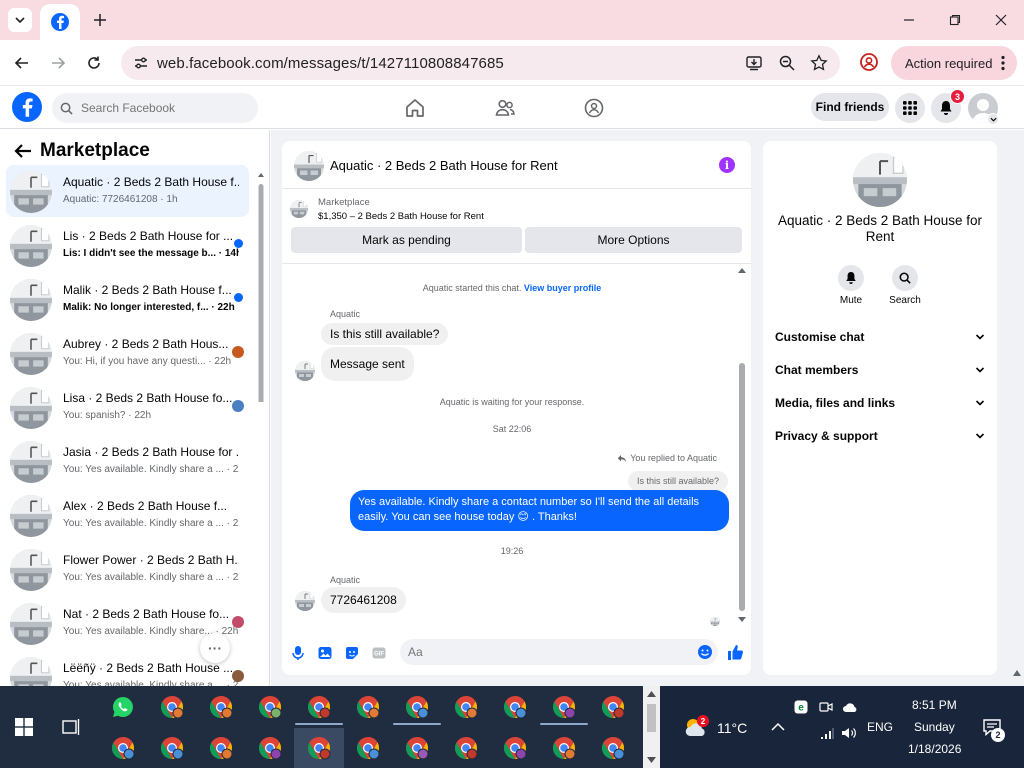  Describe the element at coordinates (934, 705) in the screenshot. I see `clock-time: 8:51 PM` at that location.